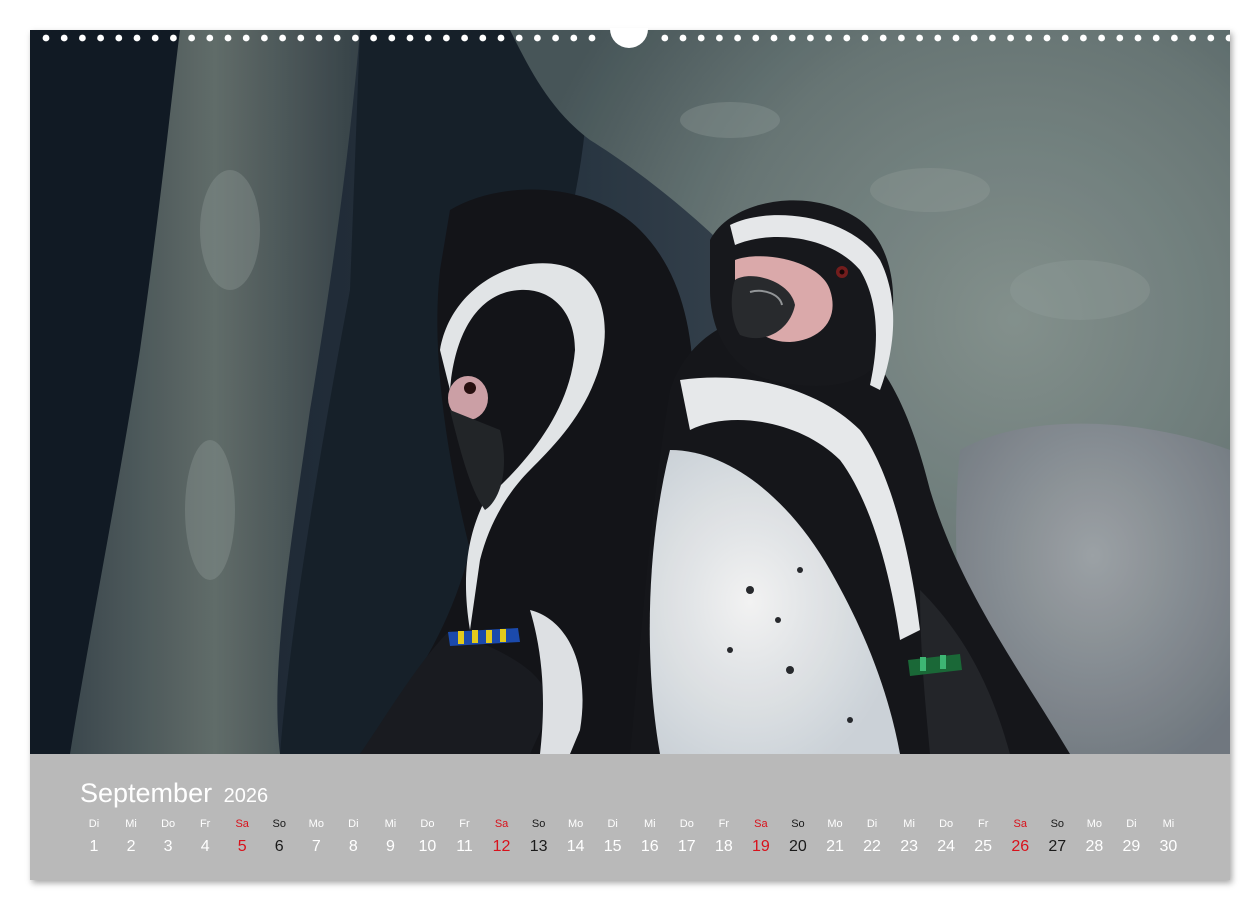 This screenshot has height=908, width=1260. I want to click on date-number: 18, so click(723, 846).